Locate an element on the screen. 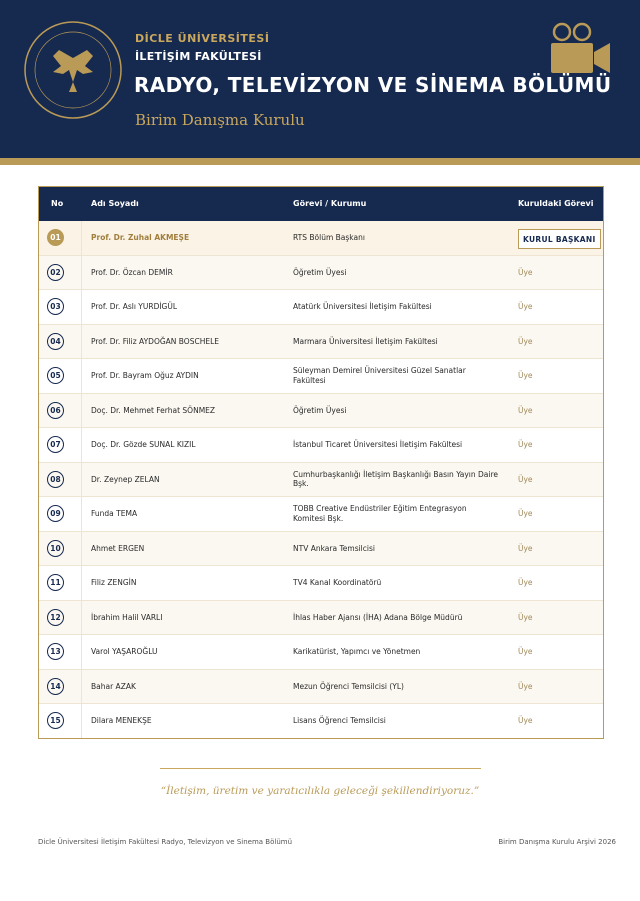 The height and width of the screenshot is (901, 640). col-header-name: Adı Soyadı is located at coordinates (115, 203).